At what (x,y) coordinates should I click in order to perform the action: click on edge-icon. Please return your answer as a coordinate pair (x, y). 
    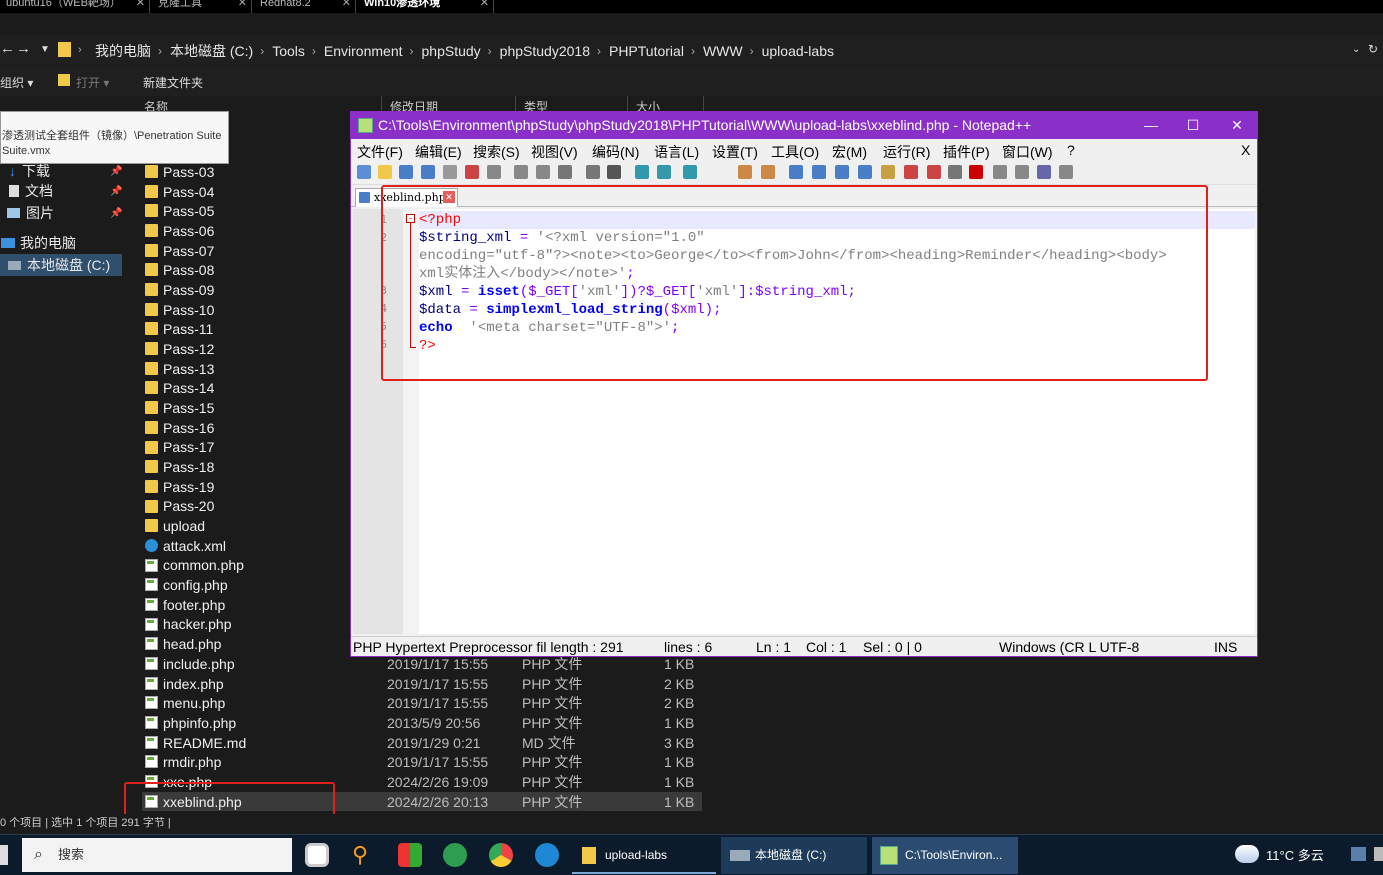
    Looking at the image, I should click on (547, 855).